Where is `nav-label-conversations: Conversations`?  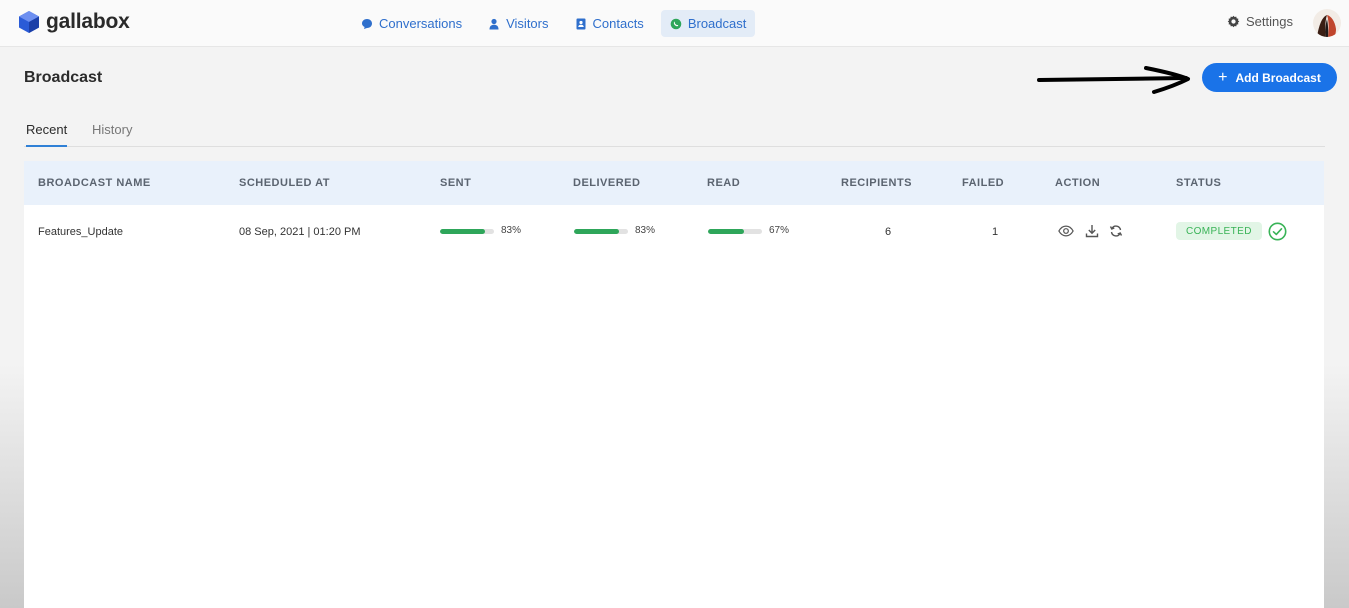 nav-label-conversations: Conversations is located at coordinates (421, 23).